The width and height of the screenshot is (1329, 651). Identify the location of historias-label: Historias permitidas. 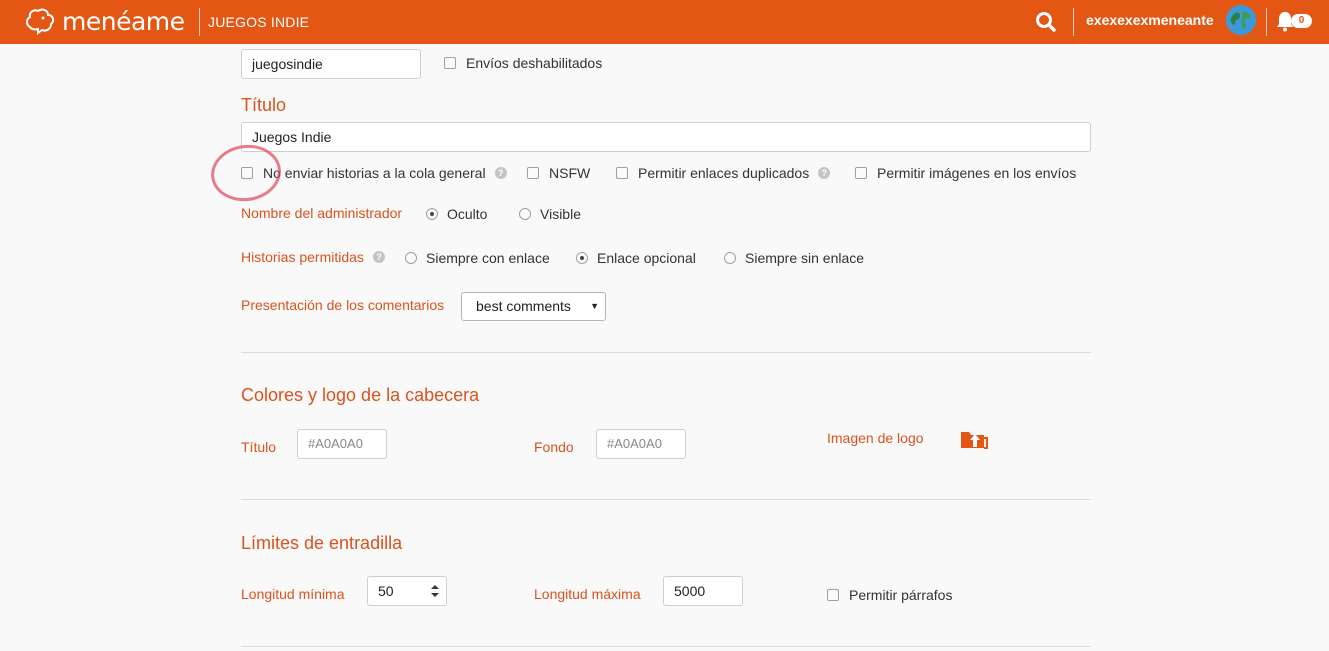
(302, 257).